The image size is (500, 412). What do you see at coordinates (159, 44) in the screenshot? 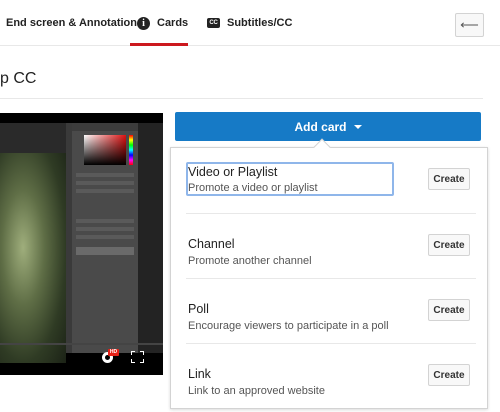
I see `active-tab-indicator` at bounding box center [159, 44].